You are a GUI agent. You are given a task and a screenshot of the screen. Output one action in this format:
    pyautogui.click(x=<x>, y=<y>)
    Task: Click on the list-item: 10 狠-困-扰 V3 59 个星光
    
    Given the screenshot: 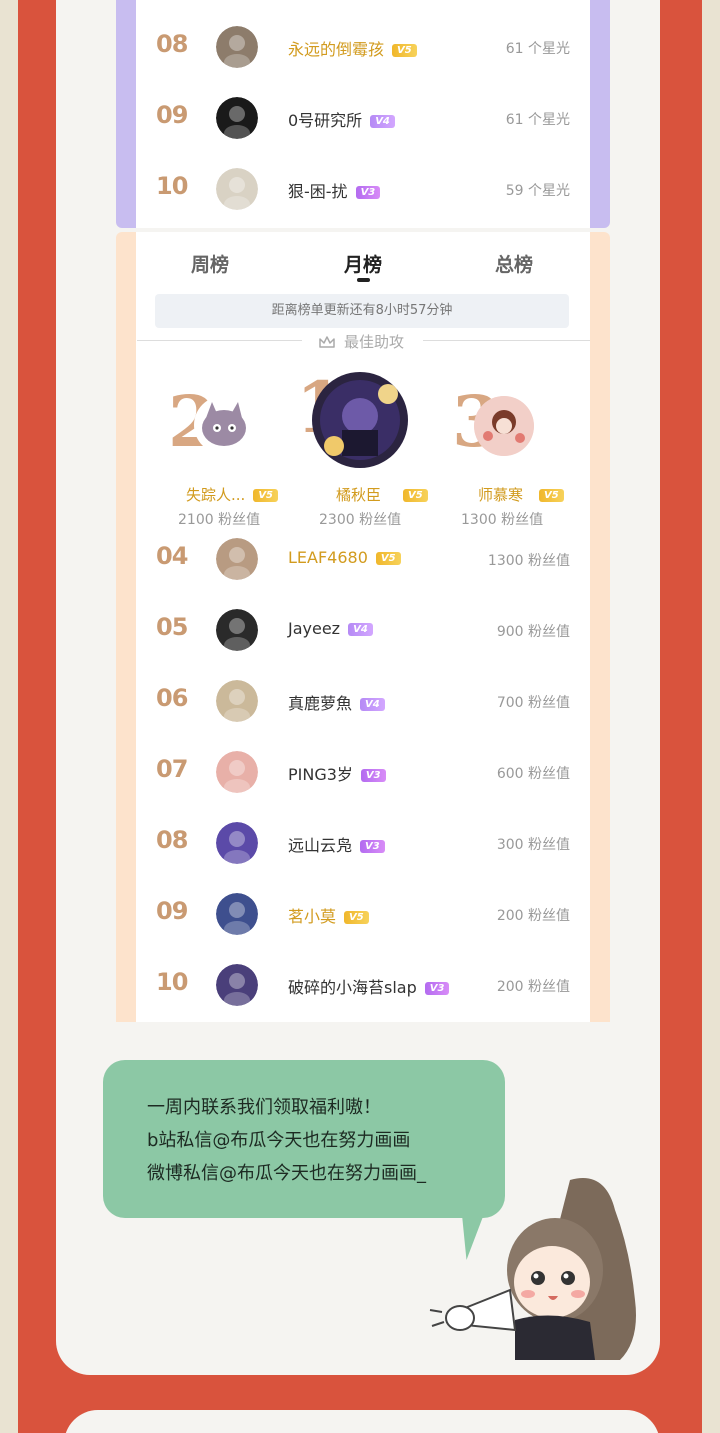 What is the action you would take?
    pyautogui.click(x=366, y=190)
    